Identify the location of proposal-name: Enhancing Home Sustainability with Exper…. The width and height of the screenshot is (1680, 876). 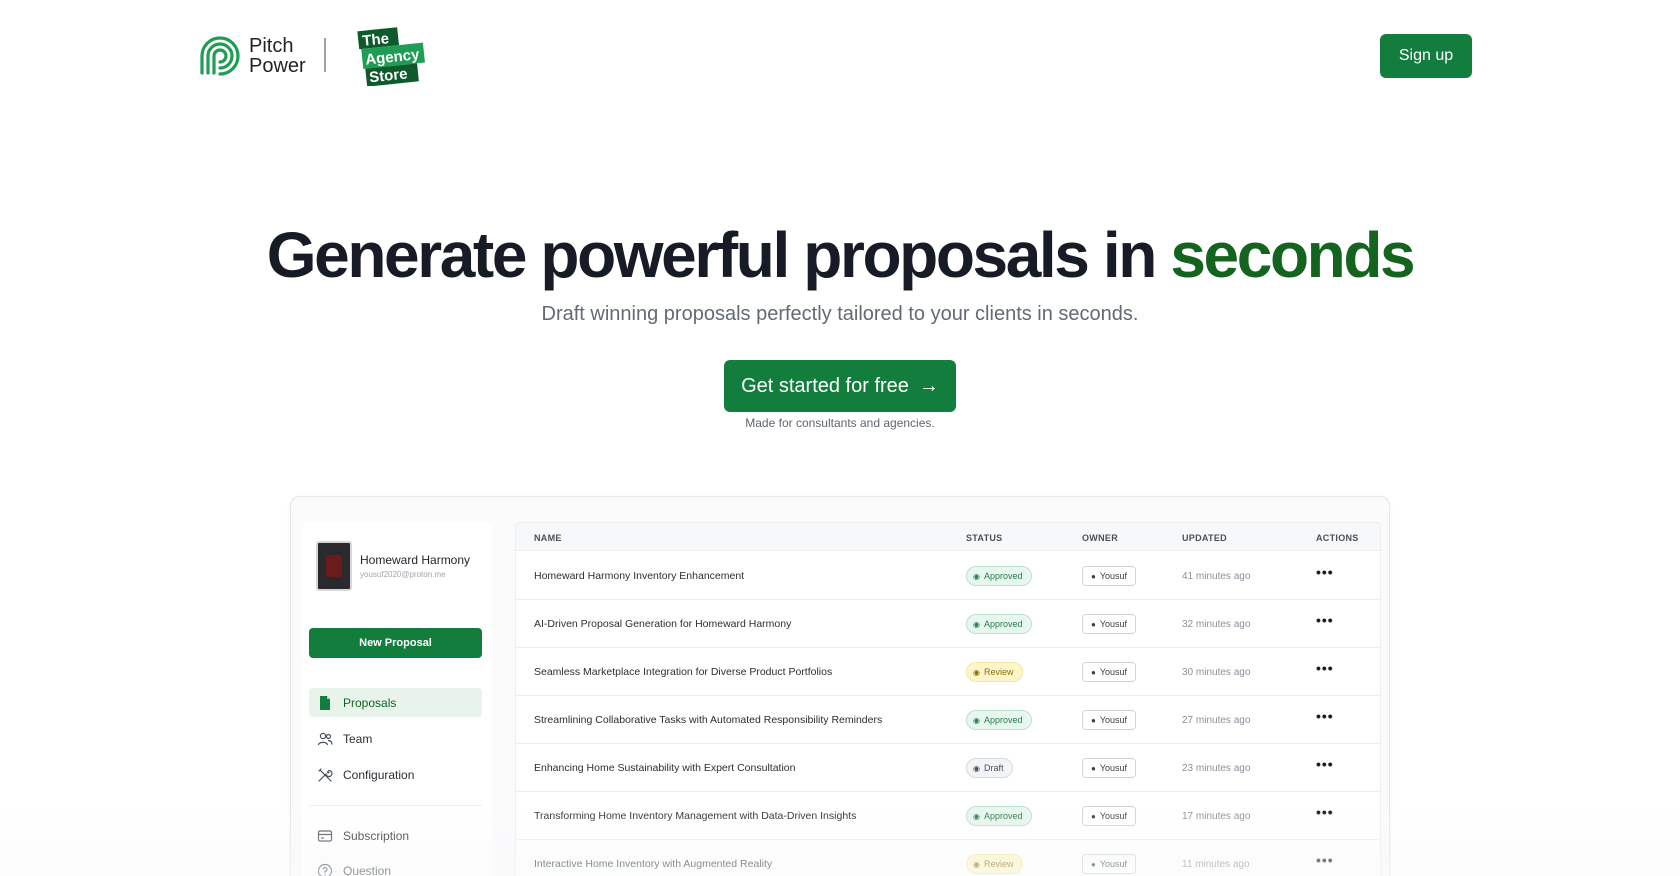
(664, 768).